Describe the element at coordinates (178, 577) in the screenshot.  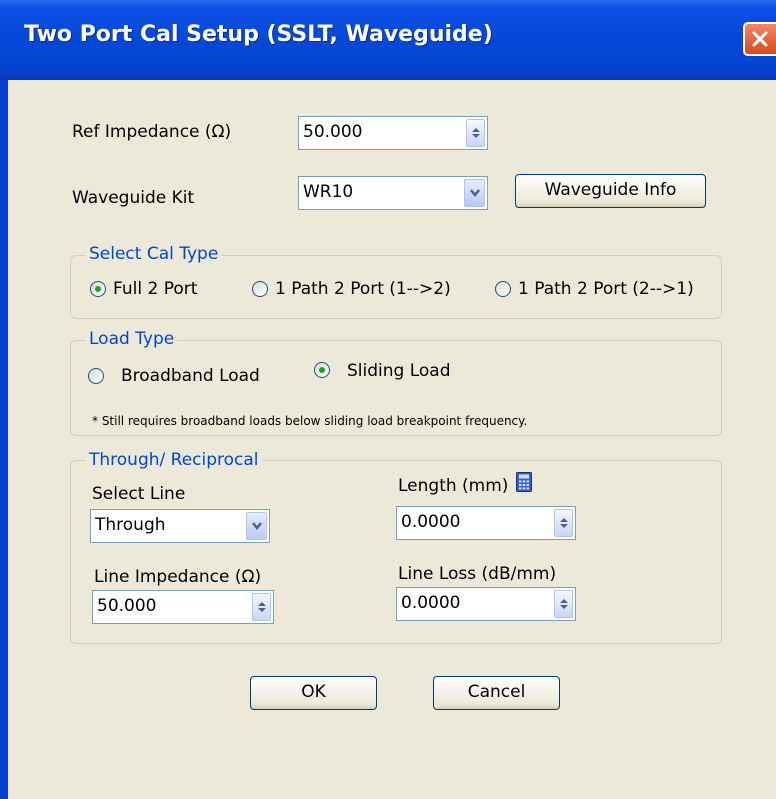
I see `line-impedance-label: Line Impedance (Ω)` at that location.